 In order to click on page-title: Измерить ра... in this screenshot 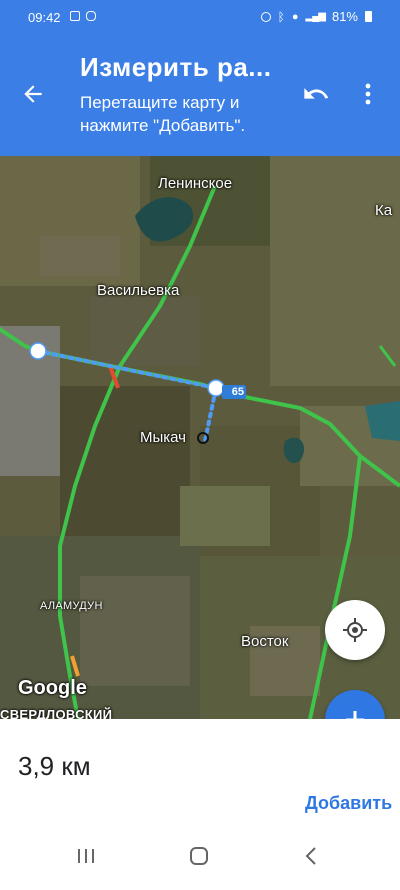, I will do `click(176, 67)`.